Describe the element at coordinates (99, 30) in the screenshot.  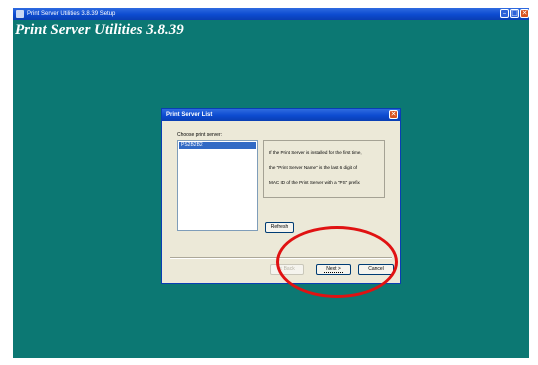
I see `banner-title: Print Server Utilities 3.8.39` at that location.